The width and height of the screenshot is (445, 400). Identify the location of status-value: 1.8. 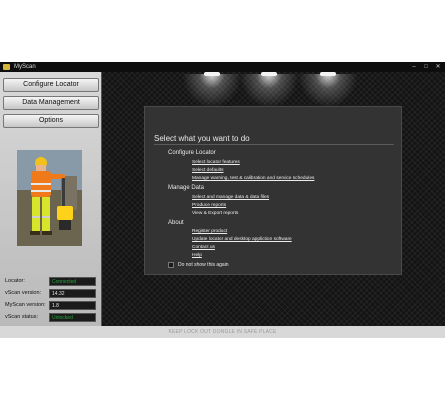
(72, 305).